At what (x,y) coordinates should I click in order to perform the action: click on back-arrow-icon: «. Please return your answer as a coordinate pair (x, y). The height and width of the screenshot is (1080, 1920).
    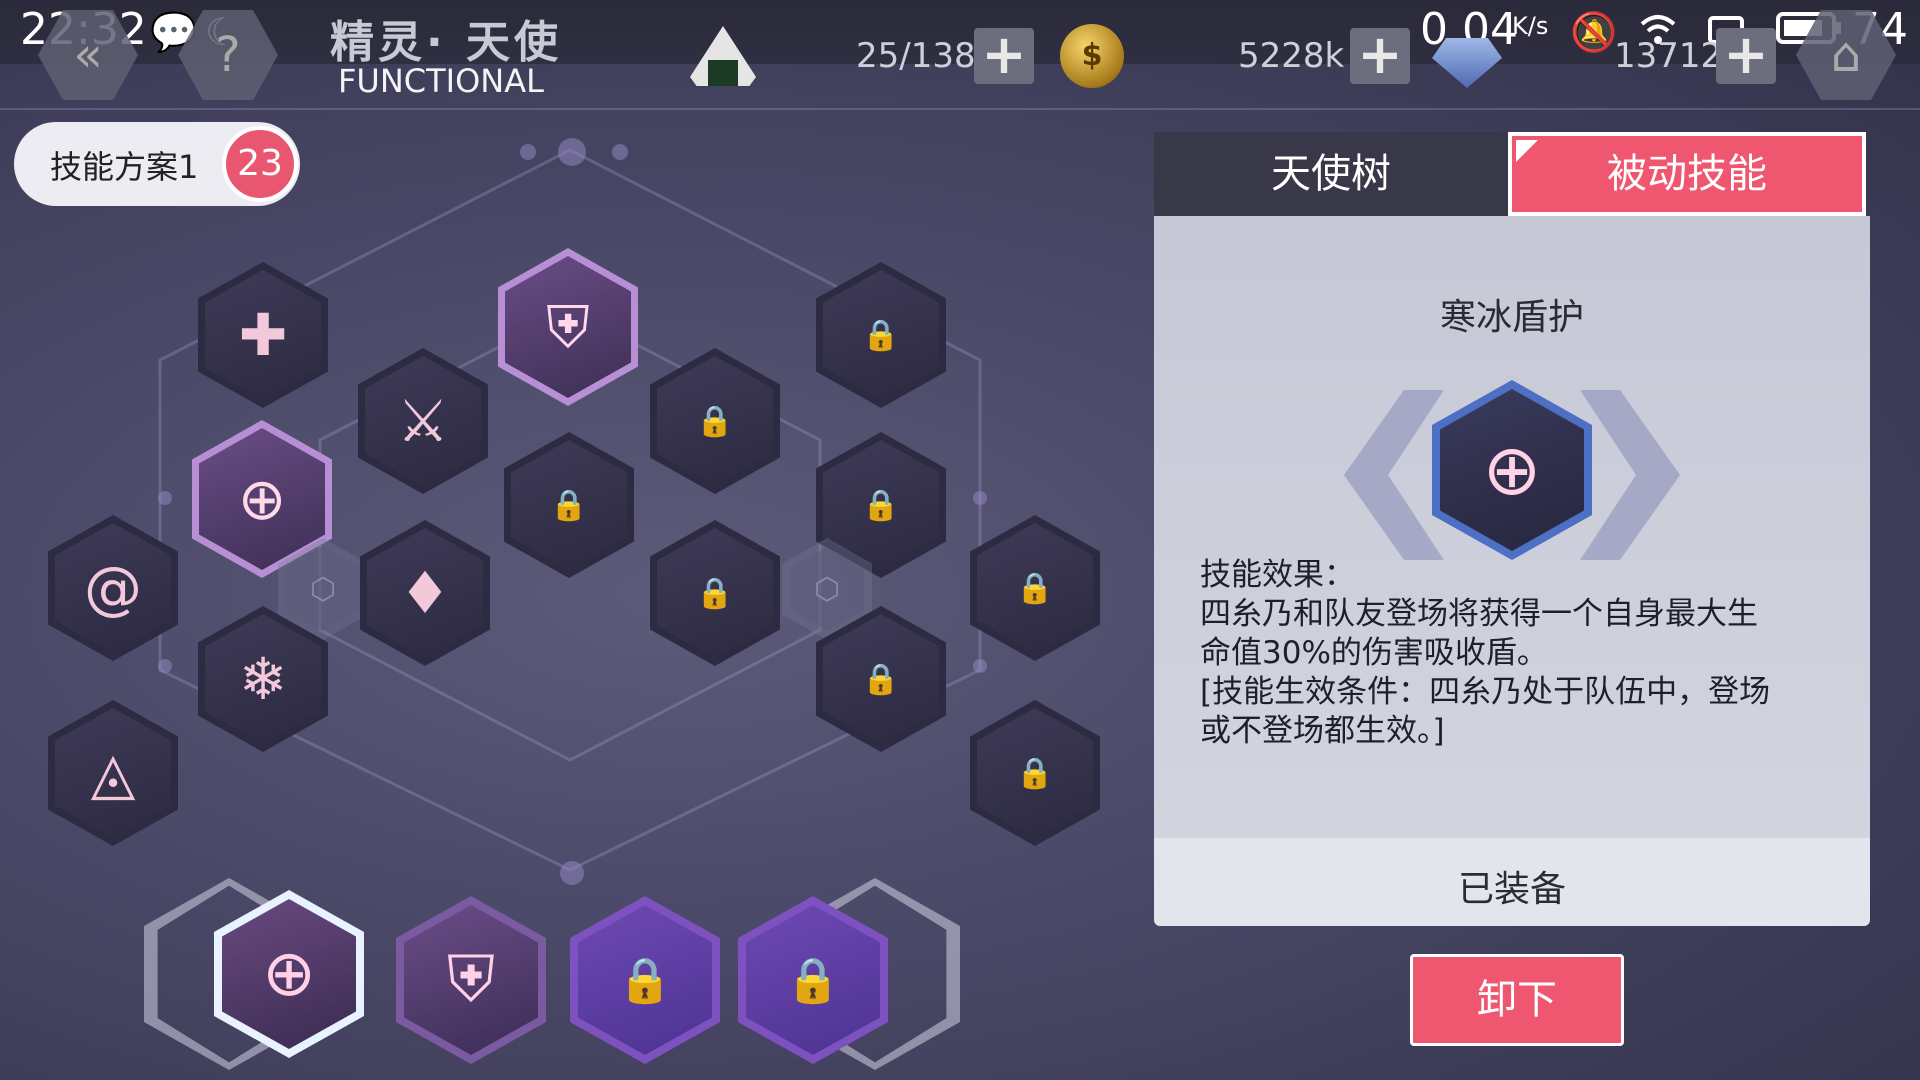
    Looking at the image, I should click on (88, 55).